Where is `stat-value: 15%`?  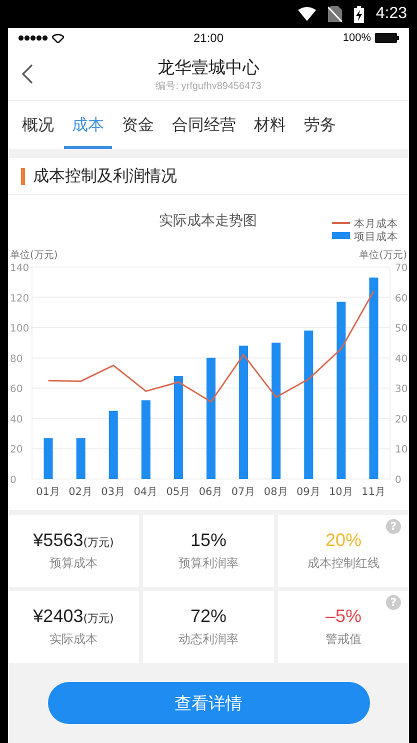 stat-value: 15% is located at coordinates (208, 540).